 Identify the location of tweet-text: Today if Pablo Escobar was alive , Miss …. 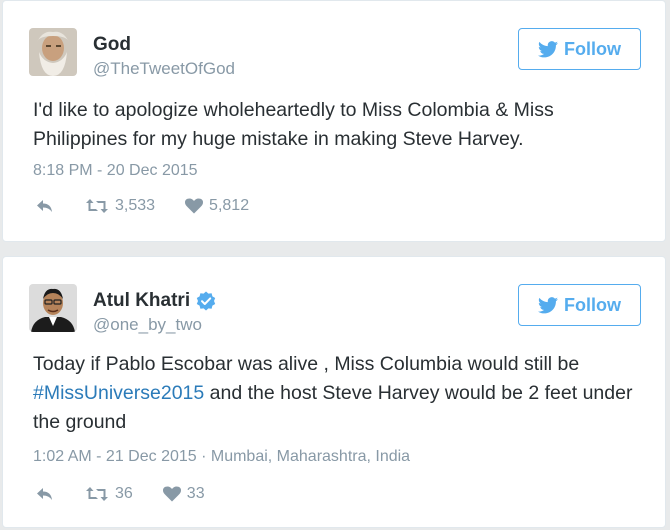
(338, 393).